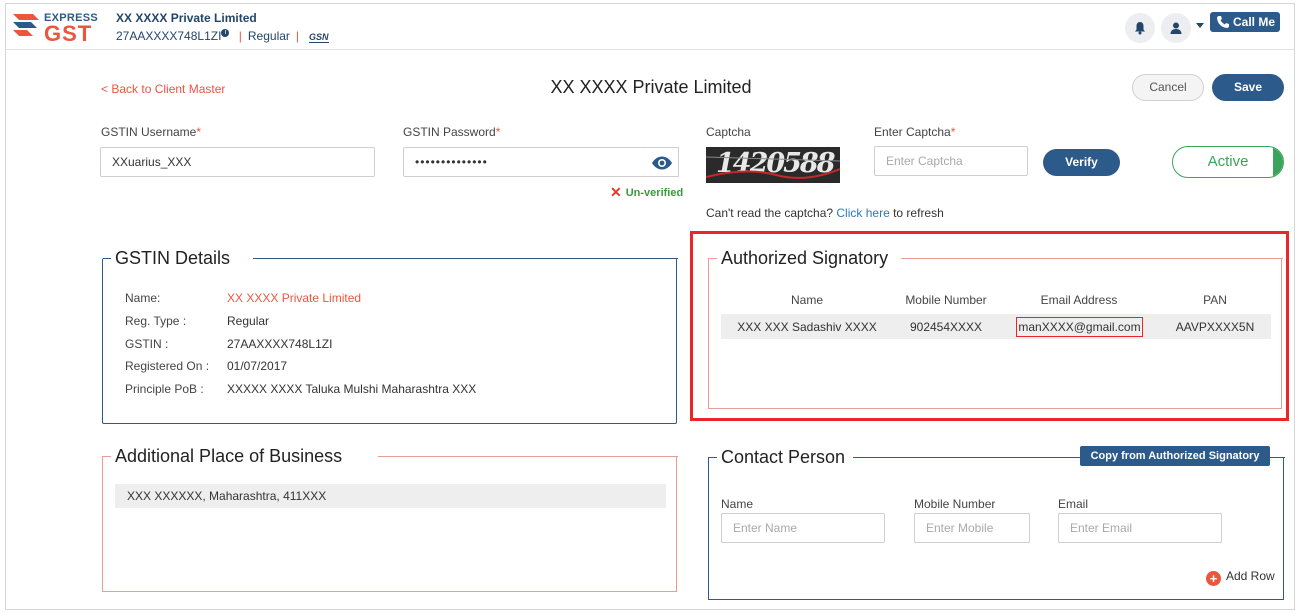 This screenshot has width=1302, height=614. What do you see at coordinates (164, 389) in the screenshot?
I see `detail-label: Principle PoB :` at bounding box center [164, 389].